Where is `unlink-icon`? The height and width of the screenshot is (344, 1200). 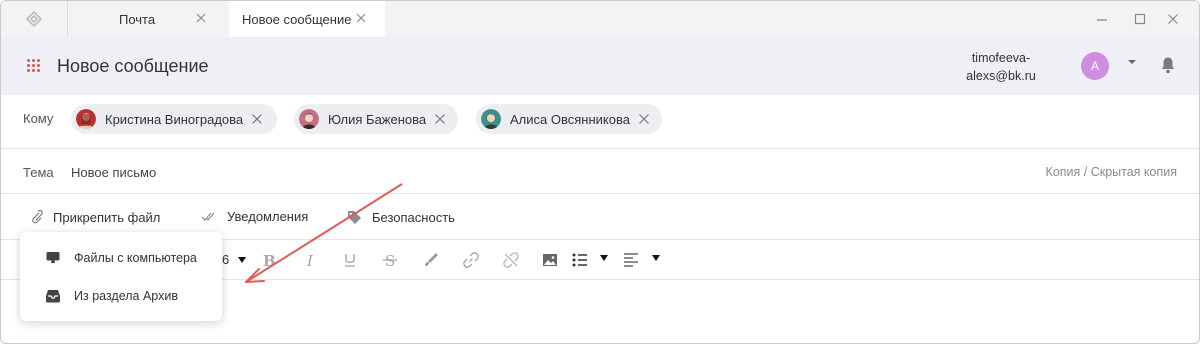 unlink-icon is located at coordinates (511, 260).